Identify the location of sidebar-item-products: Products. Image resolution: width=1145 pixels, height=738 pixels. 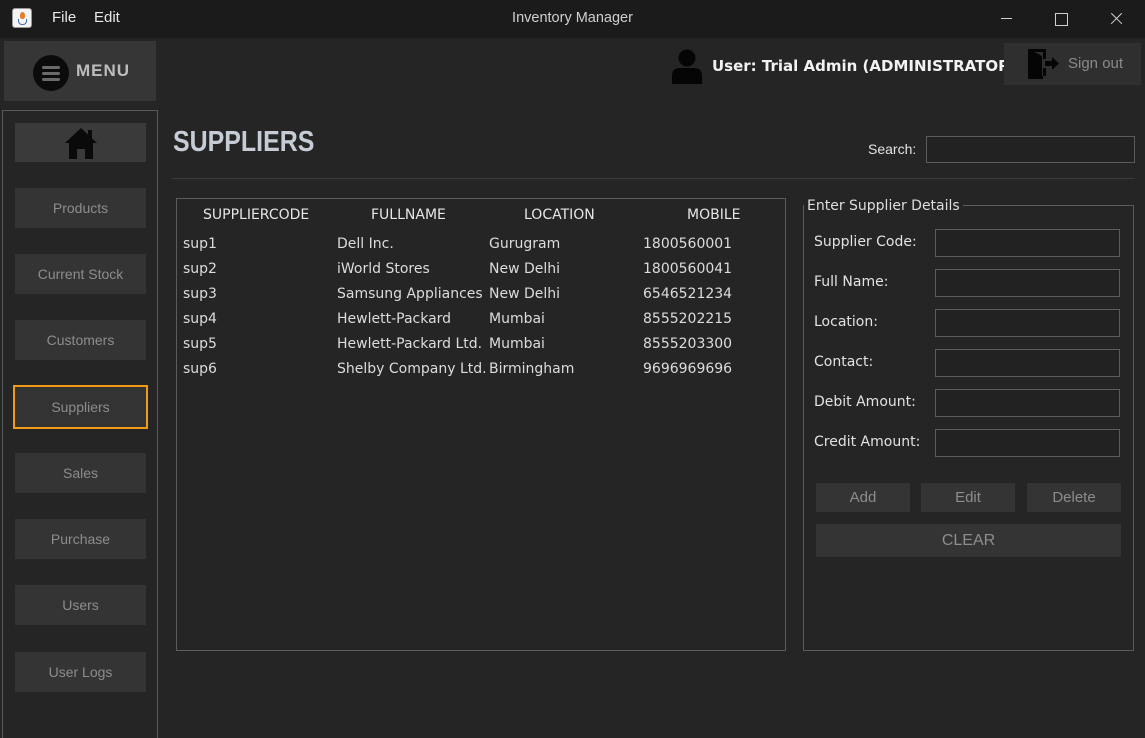
(80, 208).